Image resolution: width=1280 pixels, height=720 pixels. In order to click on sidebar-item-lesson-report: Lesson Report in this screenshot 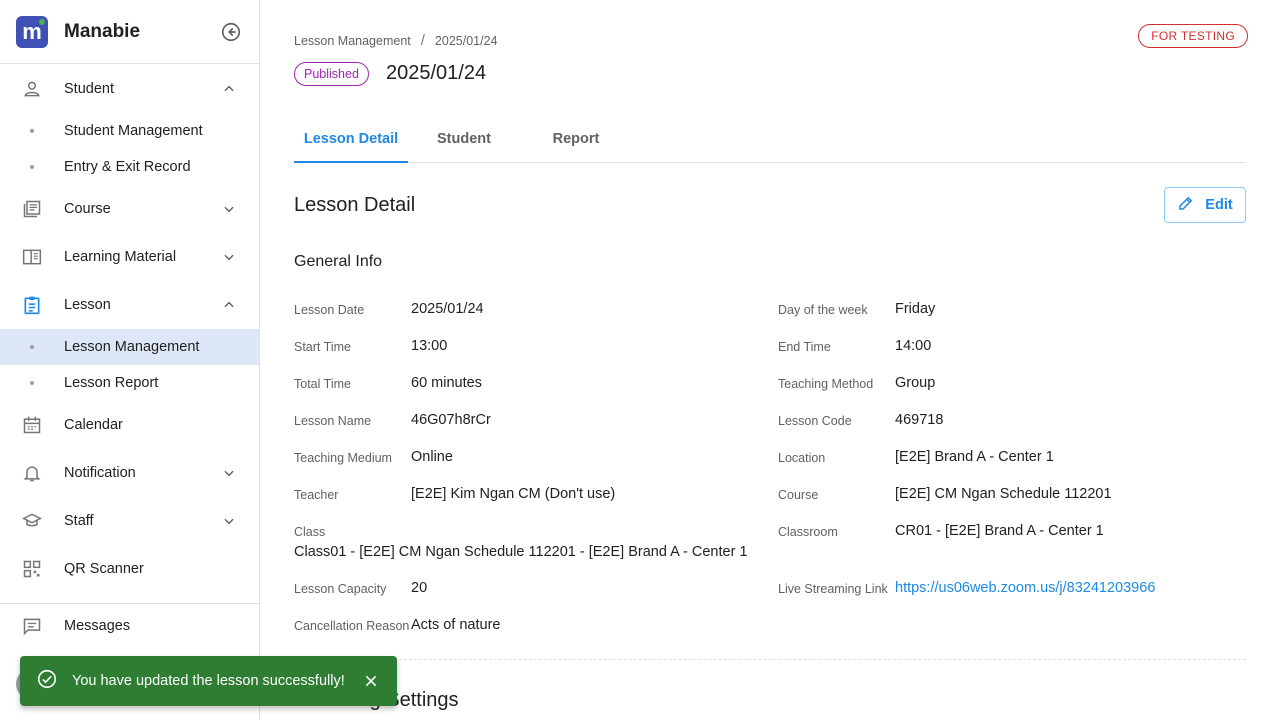, I will do `click(129, 383)`.